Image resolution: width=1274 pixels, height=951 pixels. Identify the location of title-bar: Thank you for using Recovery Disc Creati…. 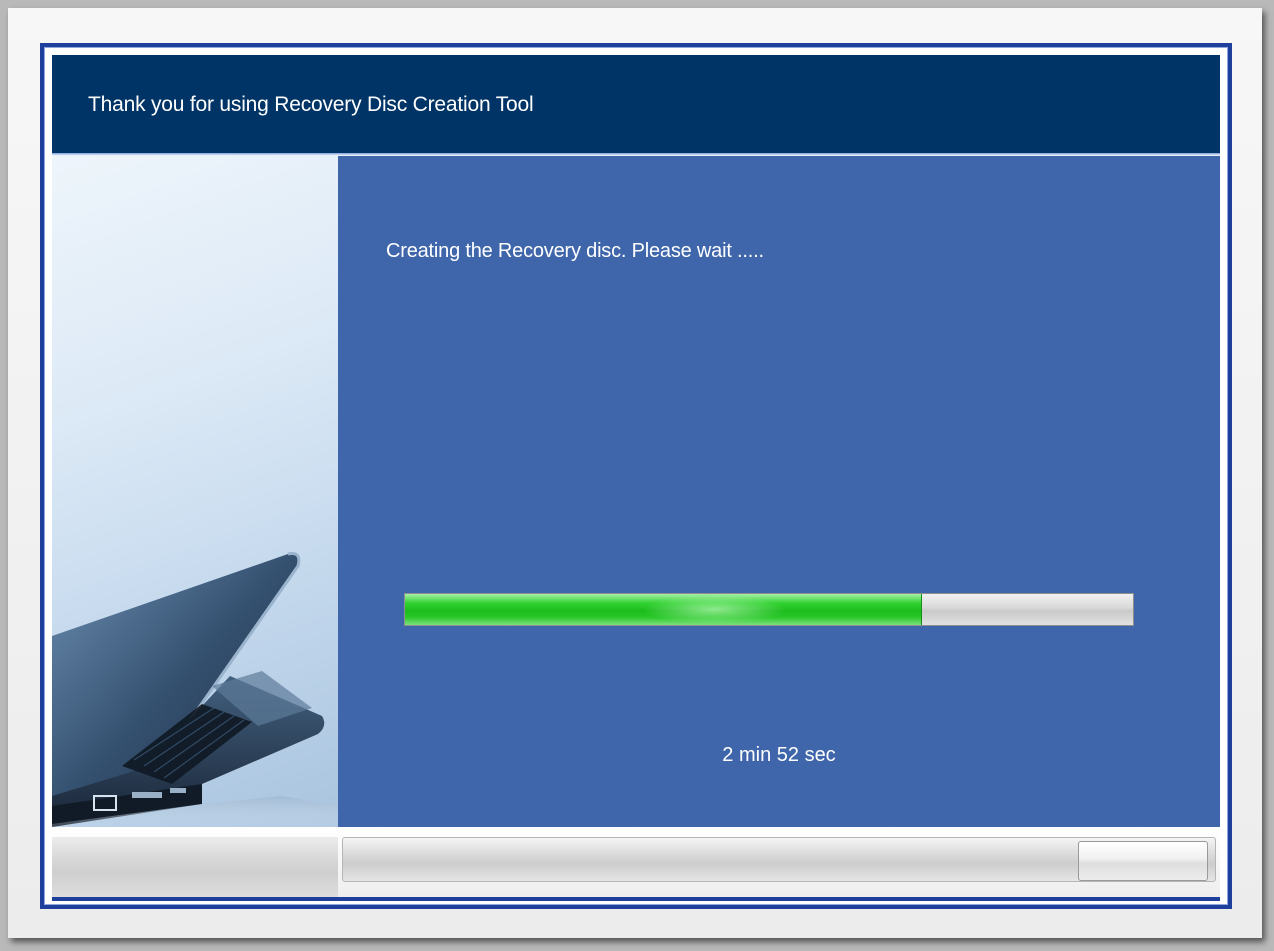
(636, 104).